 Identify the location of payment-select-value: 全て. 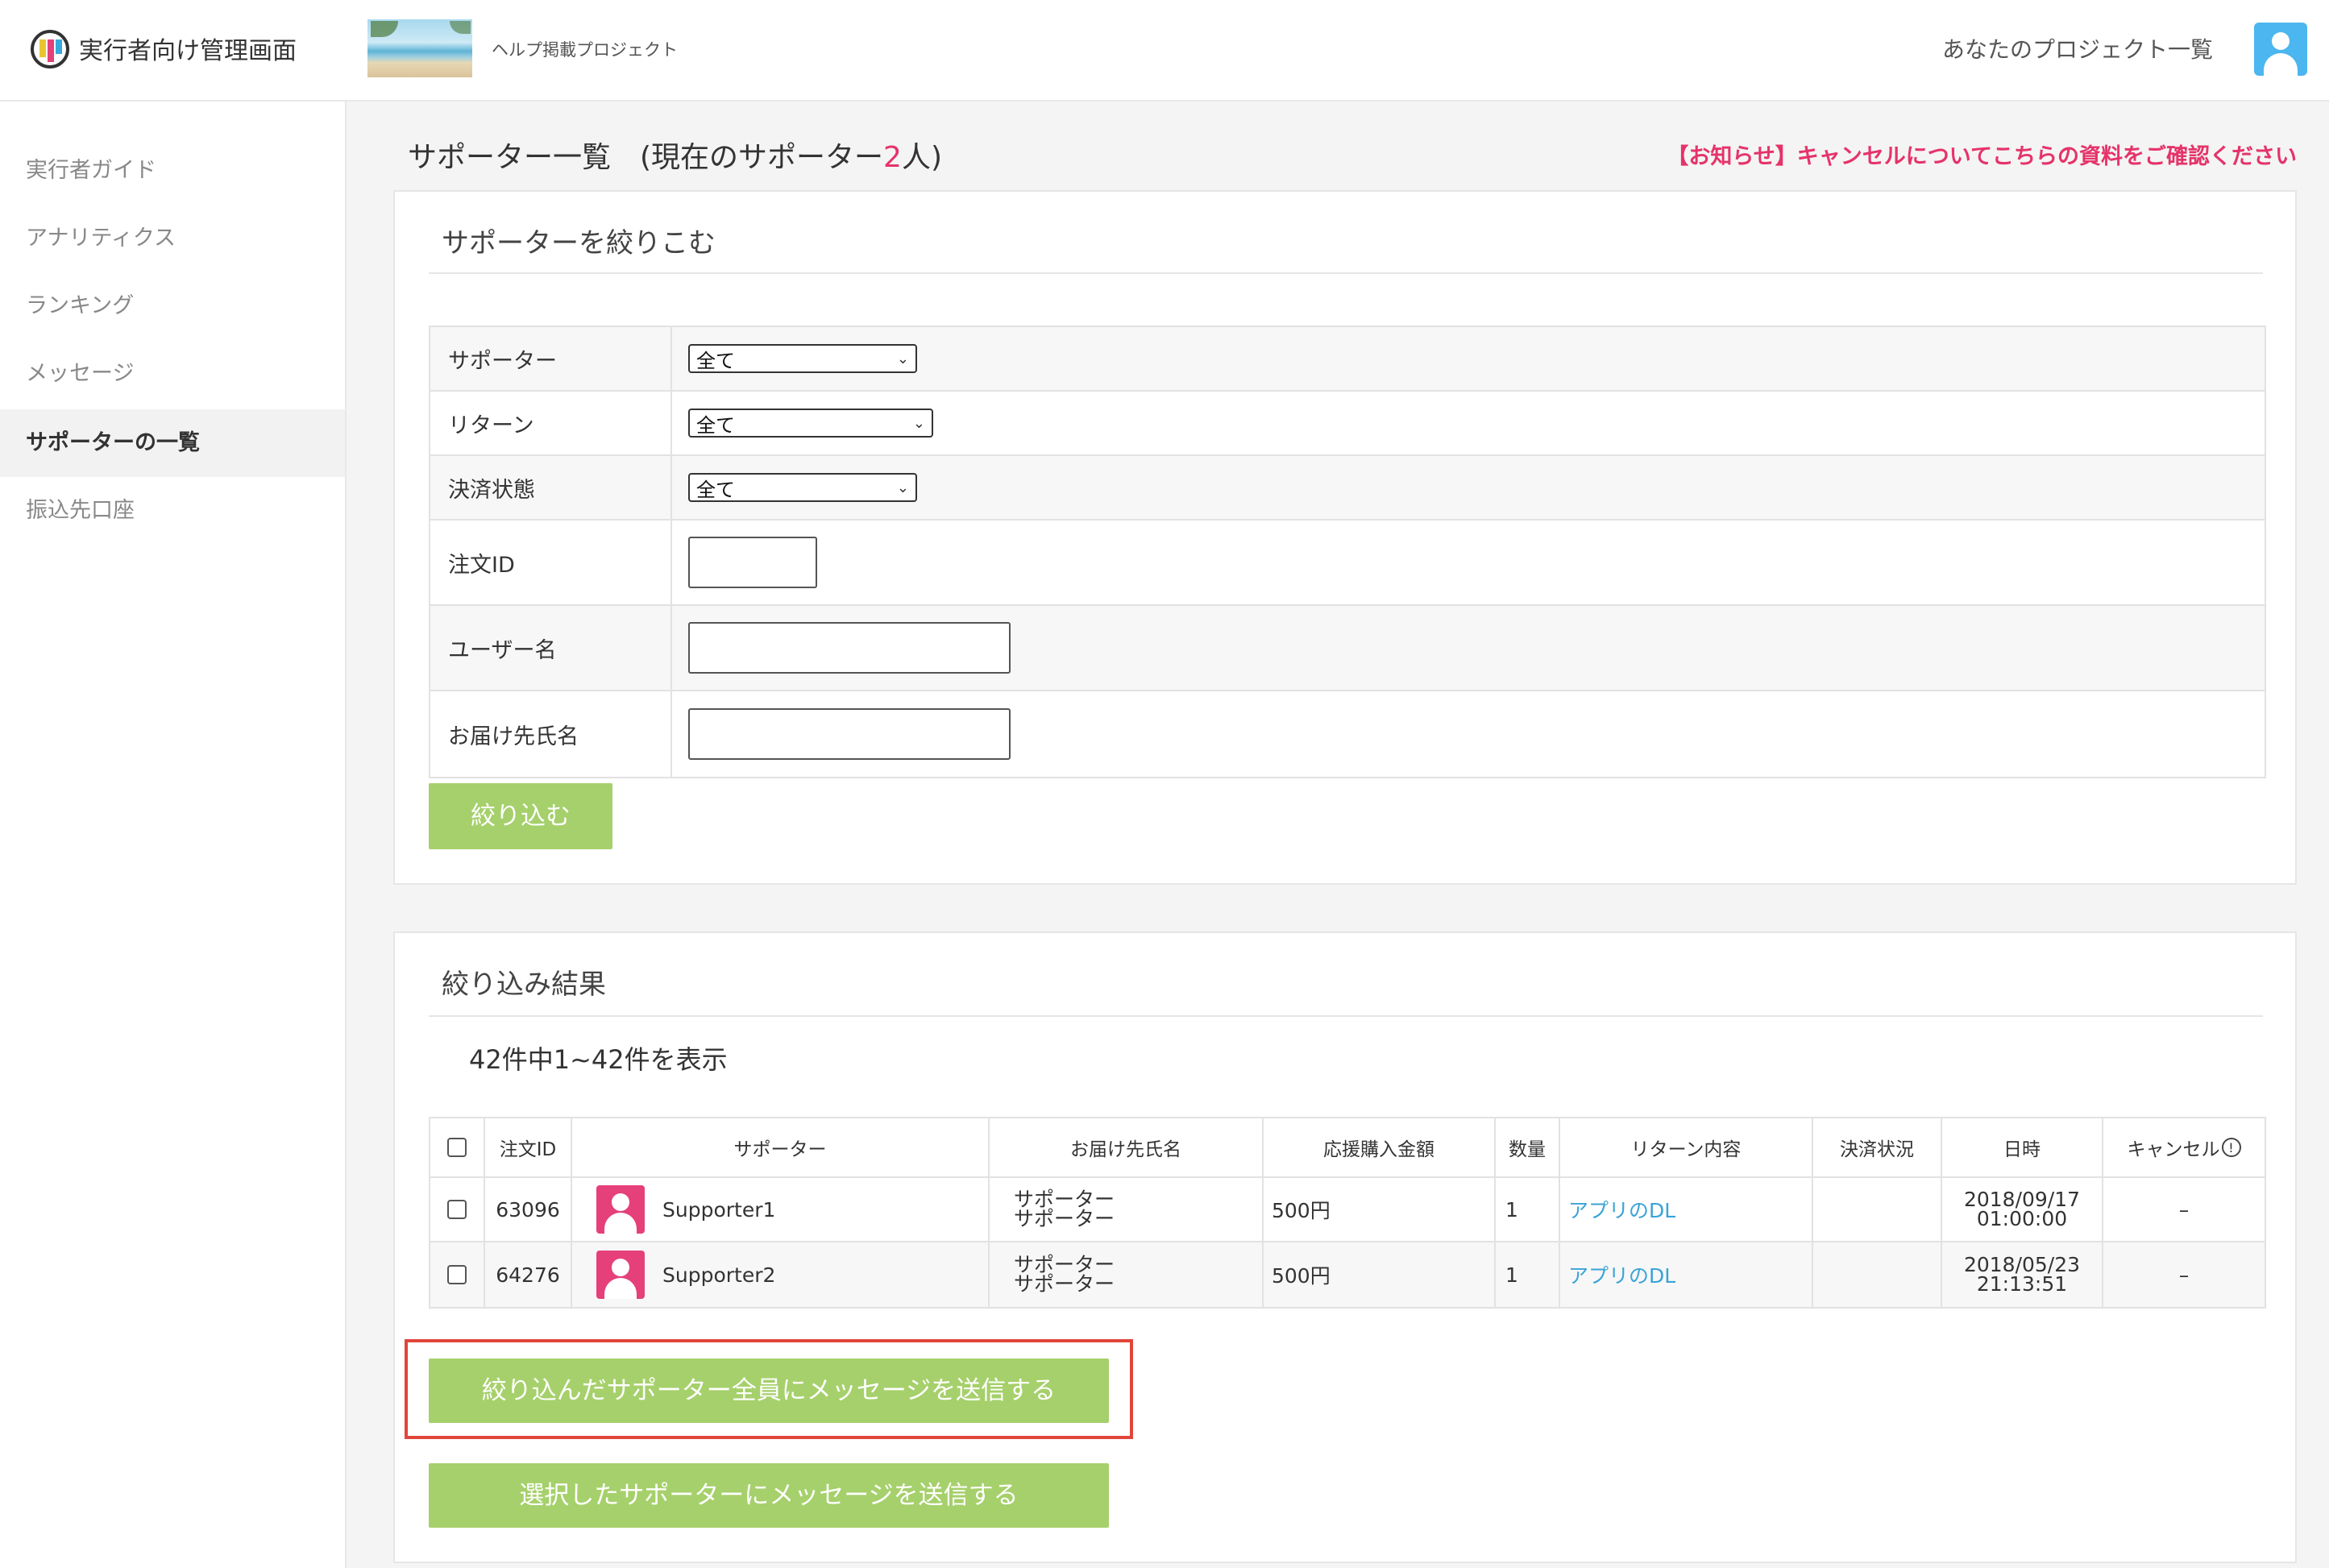
(716, 490).